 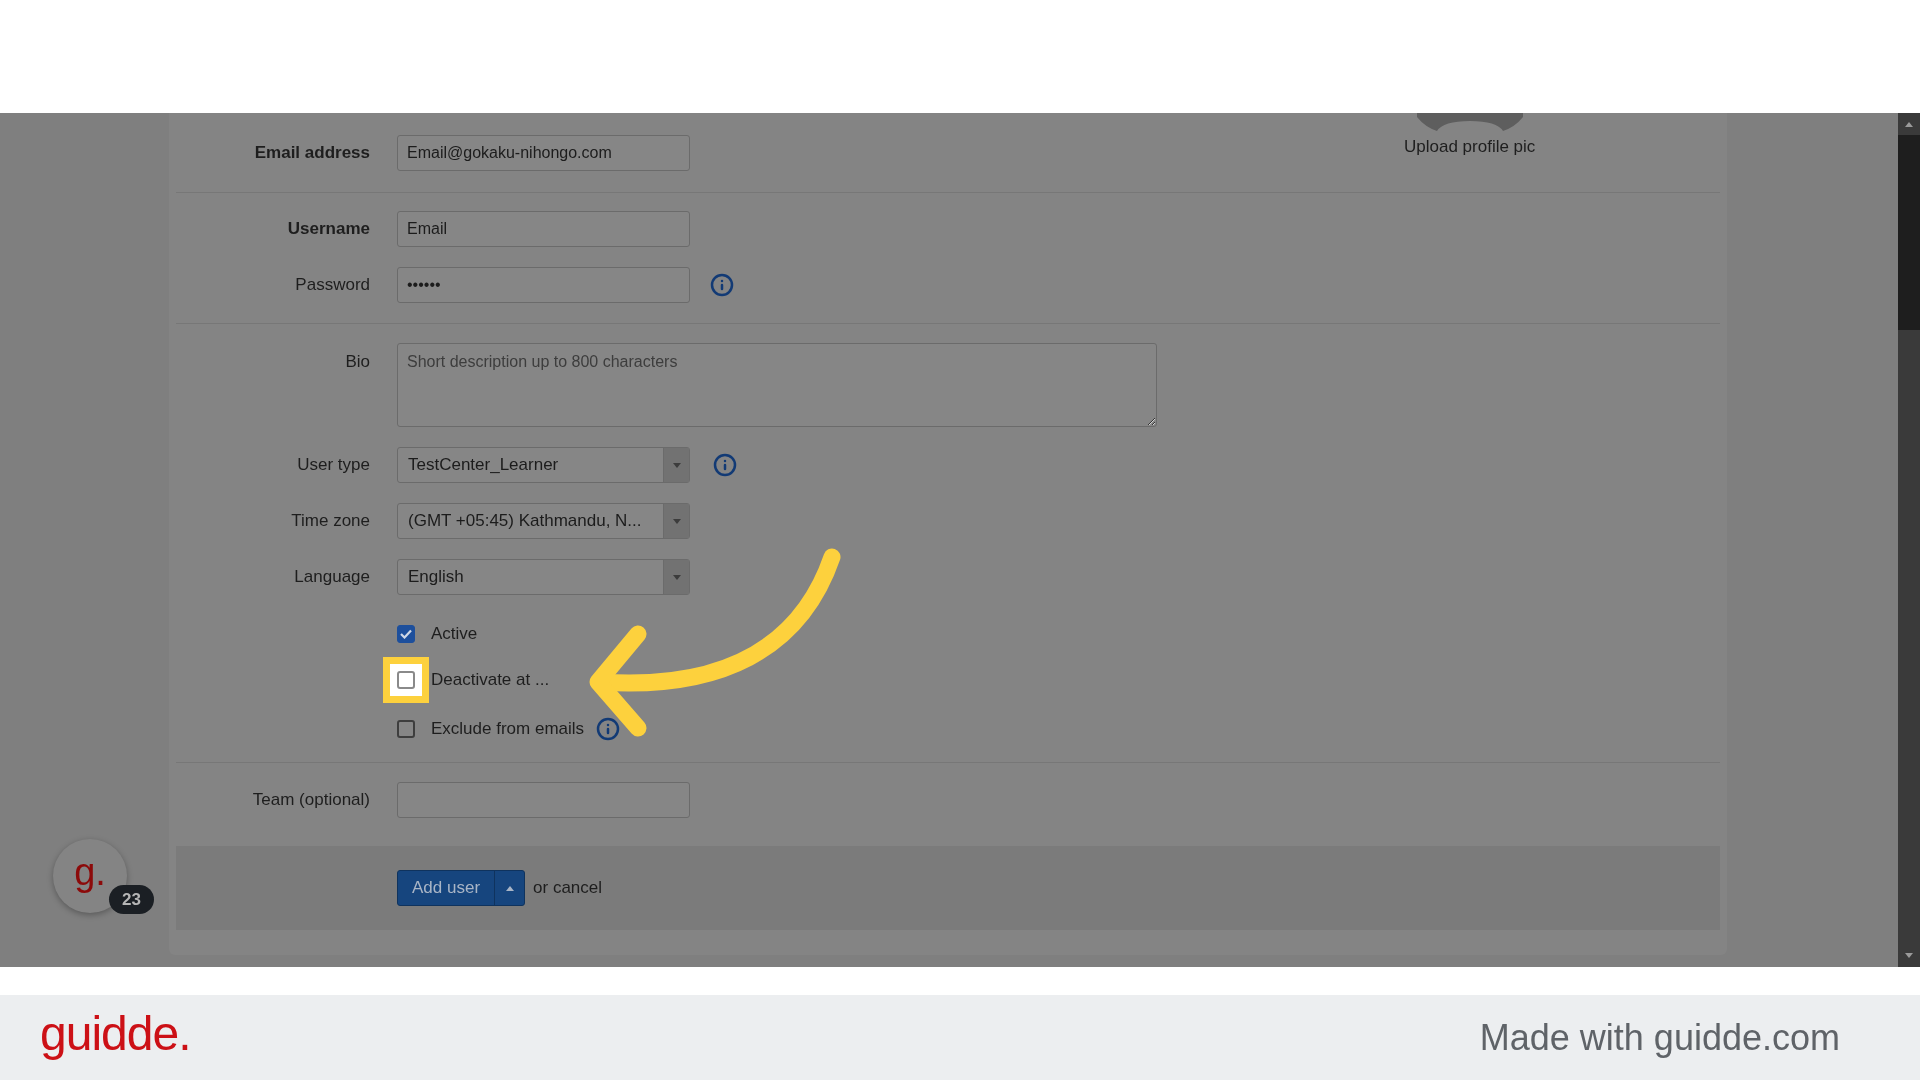 I want to click on check-icon, so click(x=406, y=634).